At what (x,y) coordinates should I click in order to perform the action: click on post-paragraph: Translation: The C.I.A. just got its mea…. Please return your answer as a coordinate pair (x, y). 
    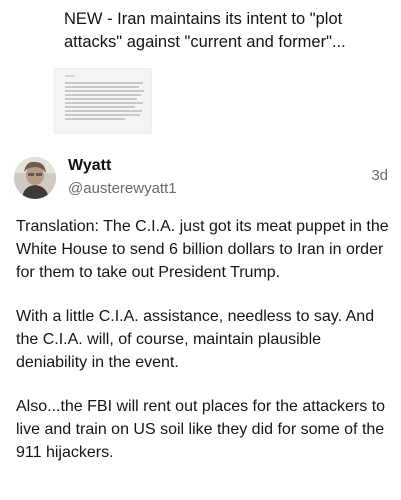
    Looking at the image, I should click on (202, 249).